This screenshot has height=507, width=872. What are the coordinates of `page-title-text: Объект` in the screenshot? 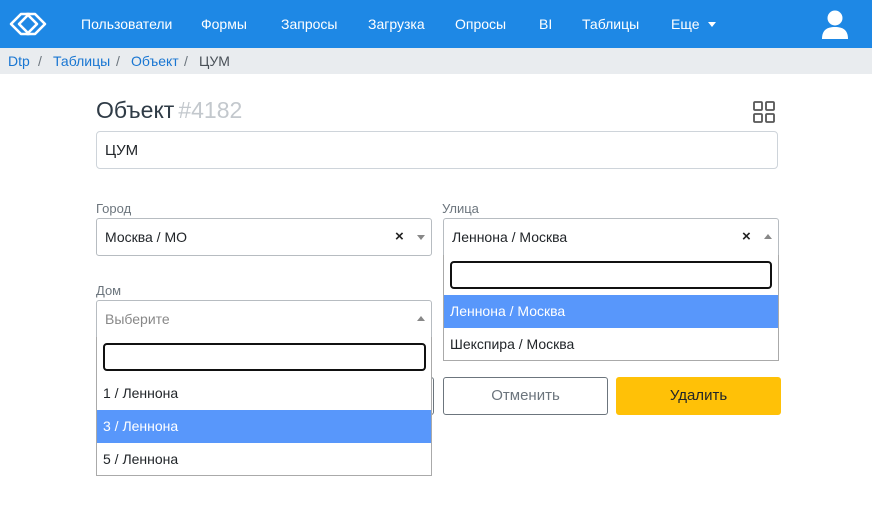 It's located at (135, 110).